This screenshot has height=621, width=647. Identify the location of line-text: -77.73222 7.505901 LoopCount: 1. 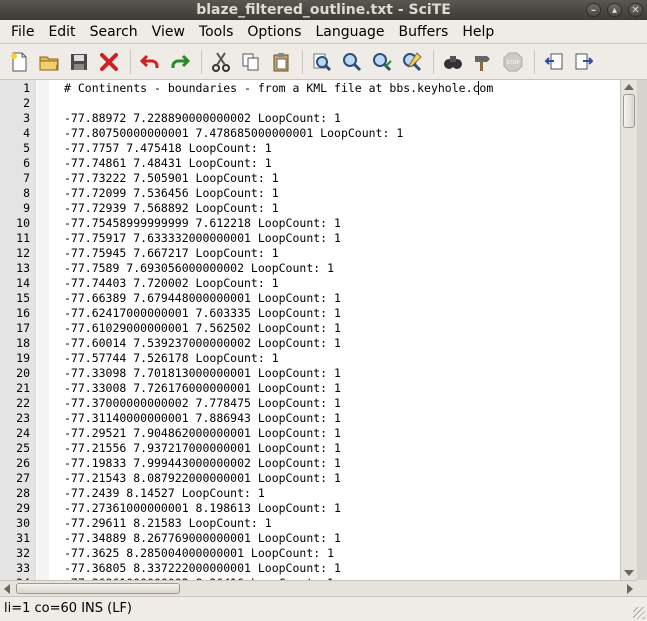
(171, 178).